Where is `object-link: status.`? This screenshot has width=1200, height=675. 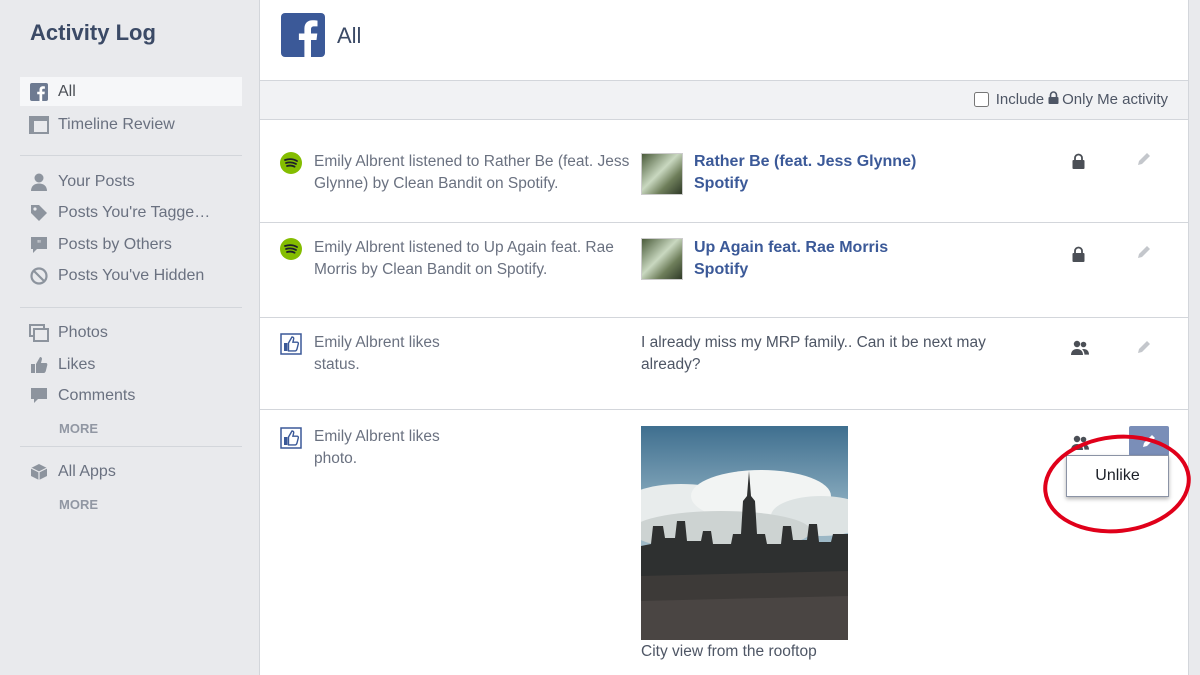
object-link: status. is located at coordinates (337, 364).